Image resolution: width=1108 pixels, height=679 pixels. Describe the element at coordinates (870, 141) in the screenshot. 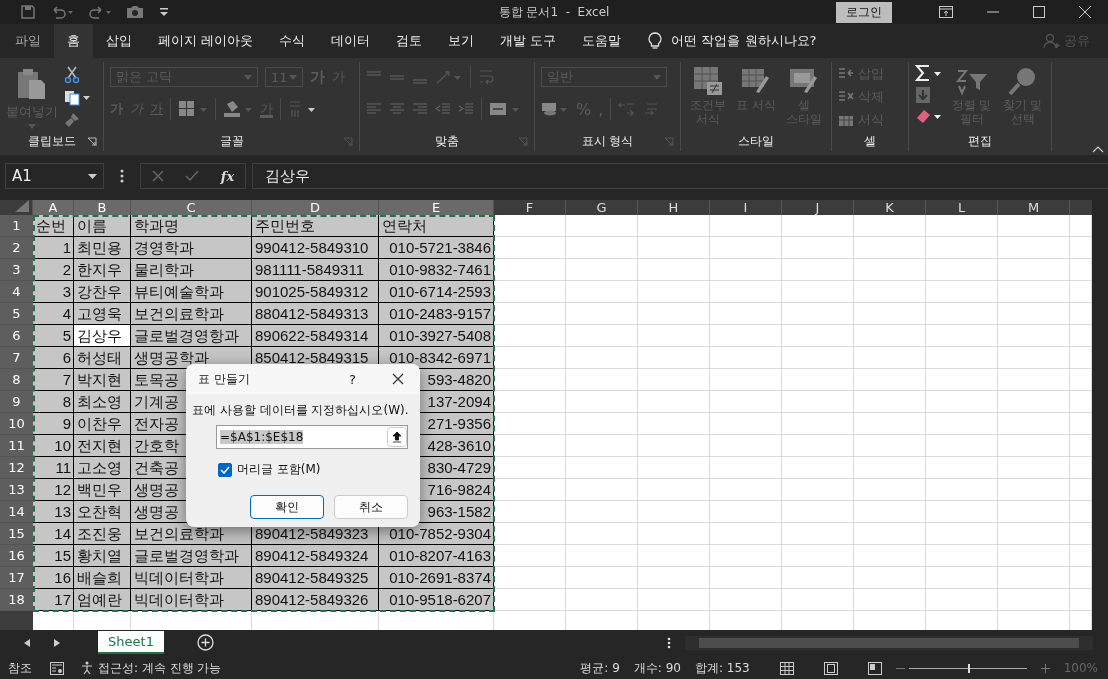

I see `group-label: 셀` at that location.